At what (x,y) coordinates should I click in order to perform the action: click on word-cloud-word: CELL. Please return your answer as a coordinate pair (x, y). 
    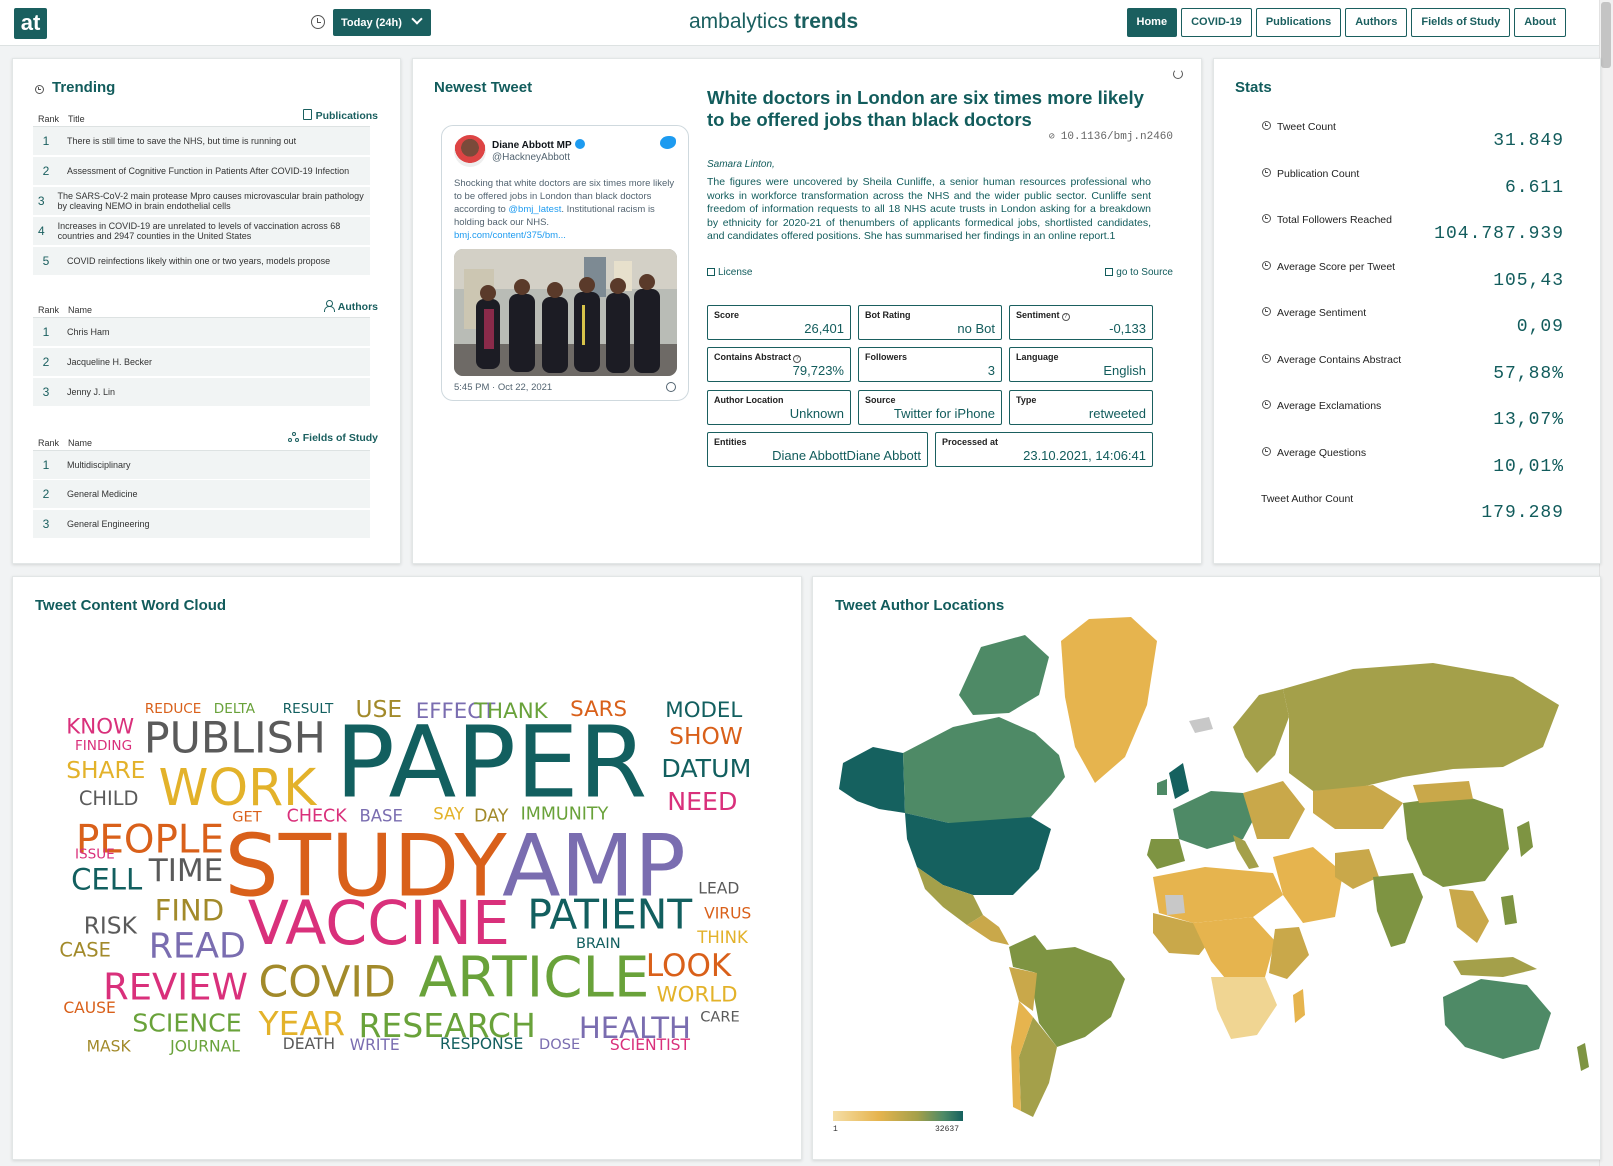
    Looking at the image, I should click on (107, 880).